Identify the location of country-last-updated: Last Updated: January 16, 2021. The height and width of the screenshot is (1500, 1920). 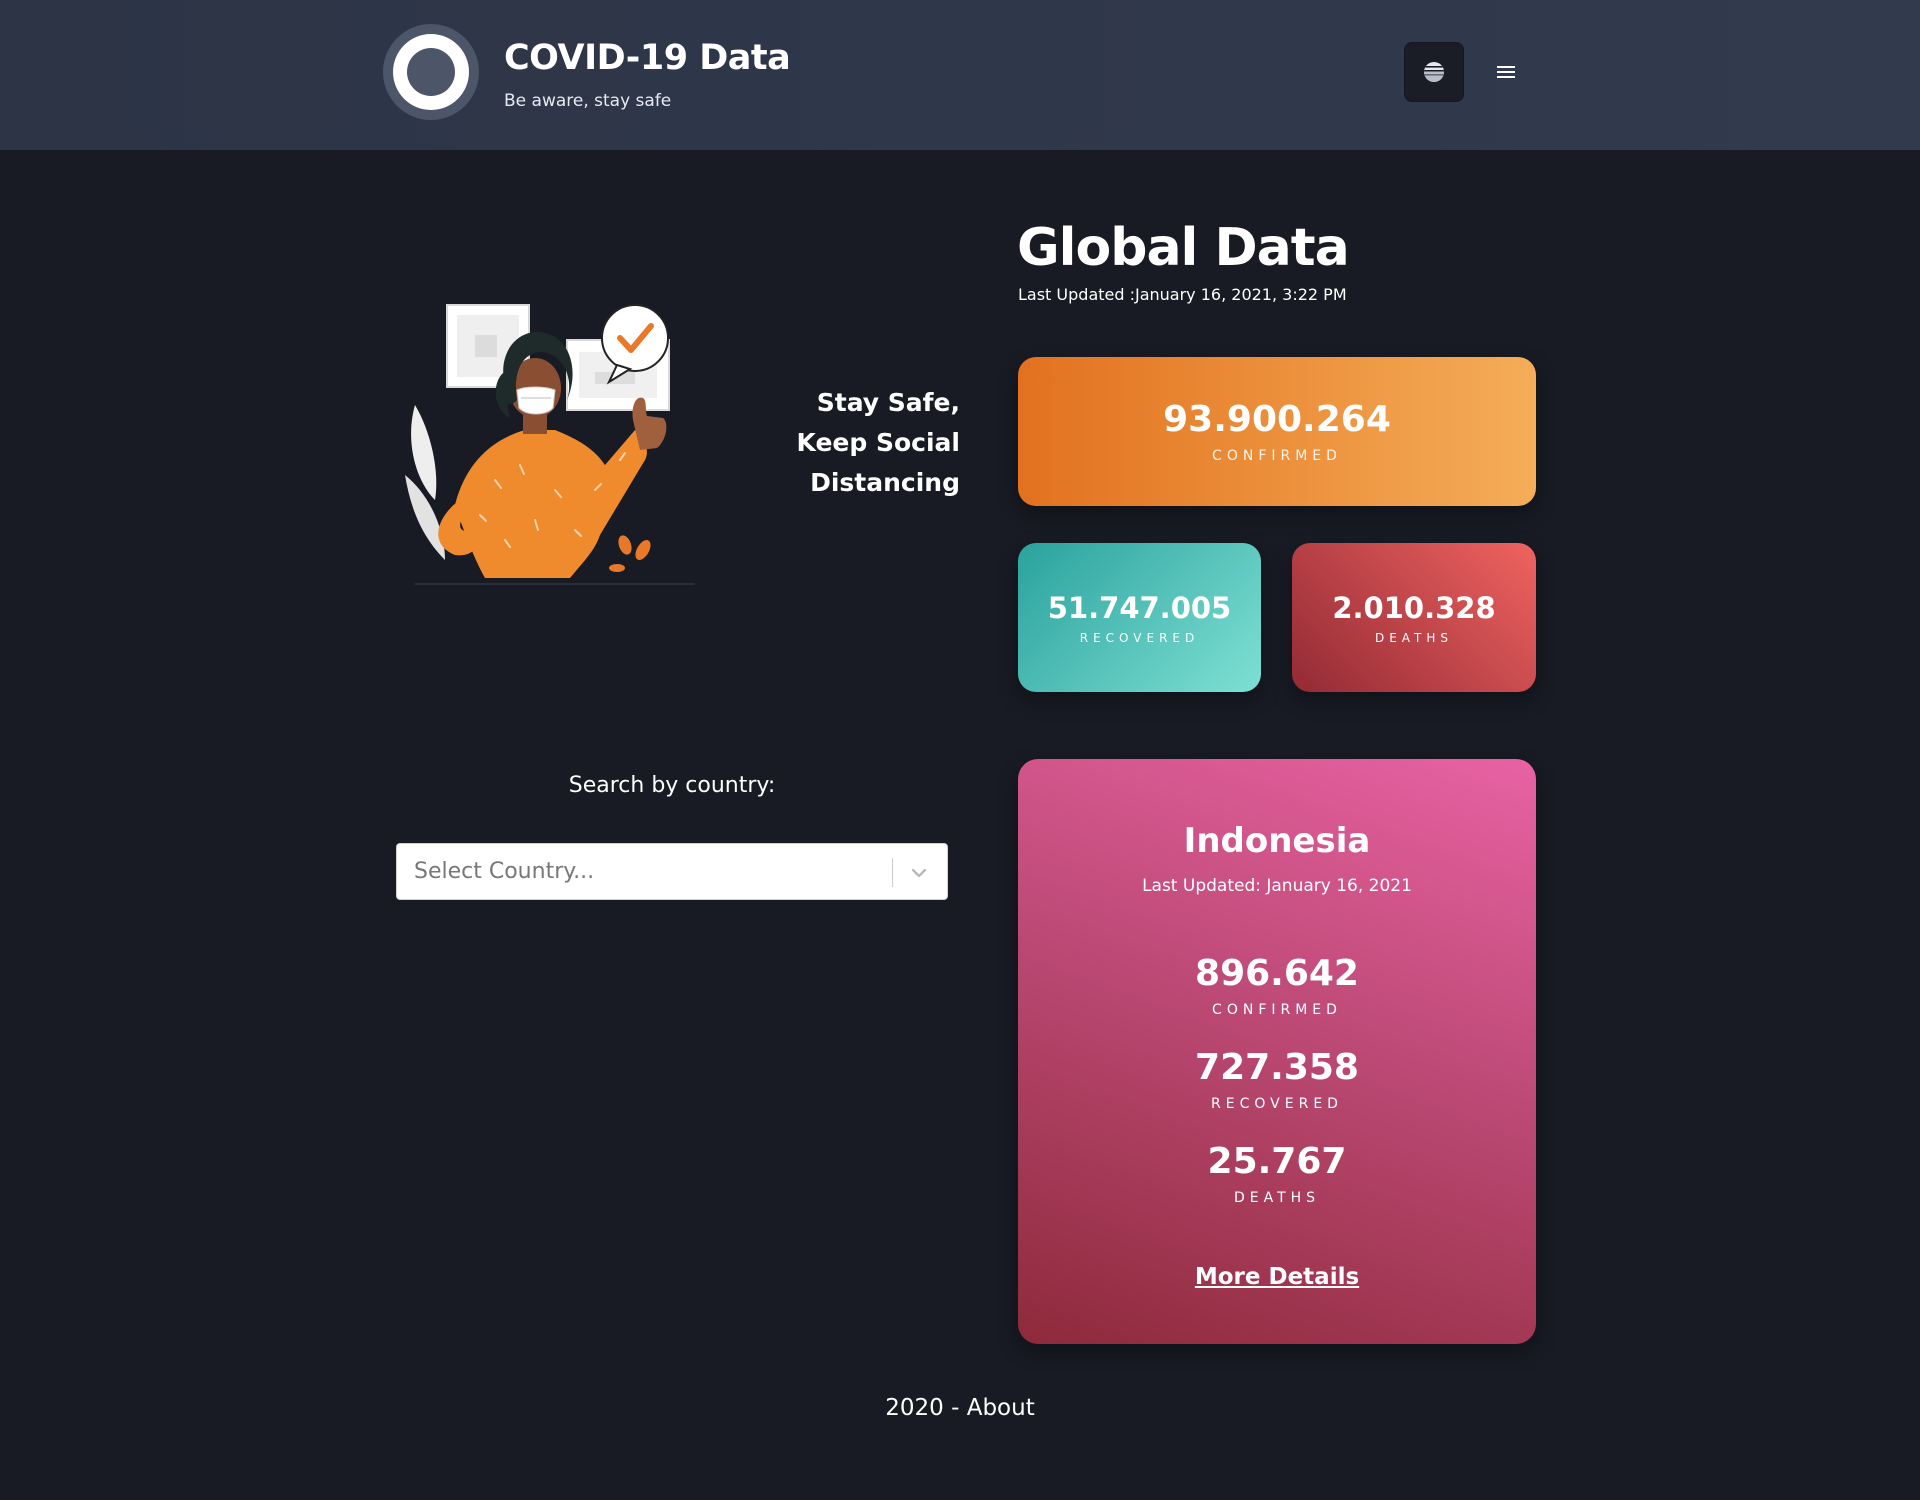
(1277, 886).